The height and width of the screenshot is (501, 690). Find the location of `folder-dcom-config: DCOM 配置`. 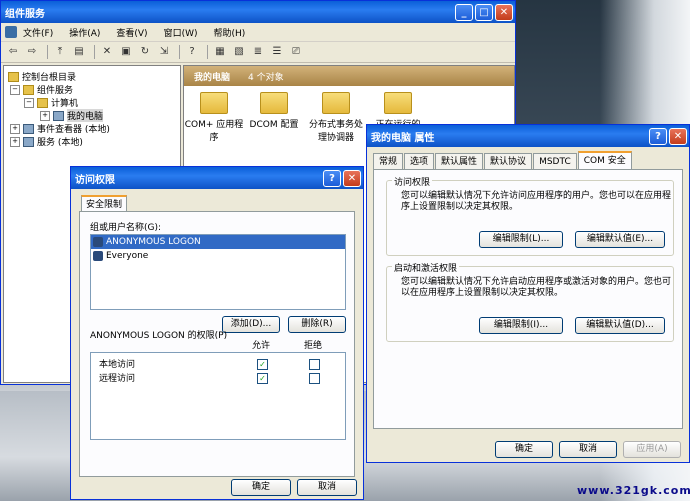

folder-dcom-config: DCOM 配置 is located at coordinates (274, 111).